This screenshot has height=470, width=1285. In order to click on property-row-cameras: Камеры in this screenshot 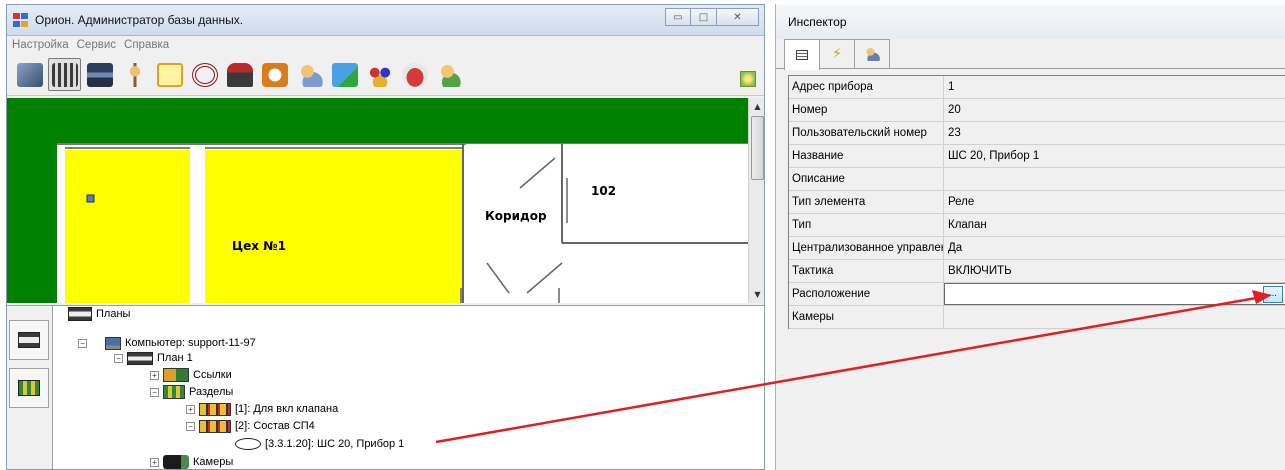, I will do `click(1037, 317)`.